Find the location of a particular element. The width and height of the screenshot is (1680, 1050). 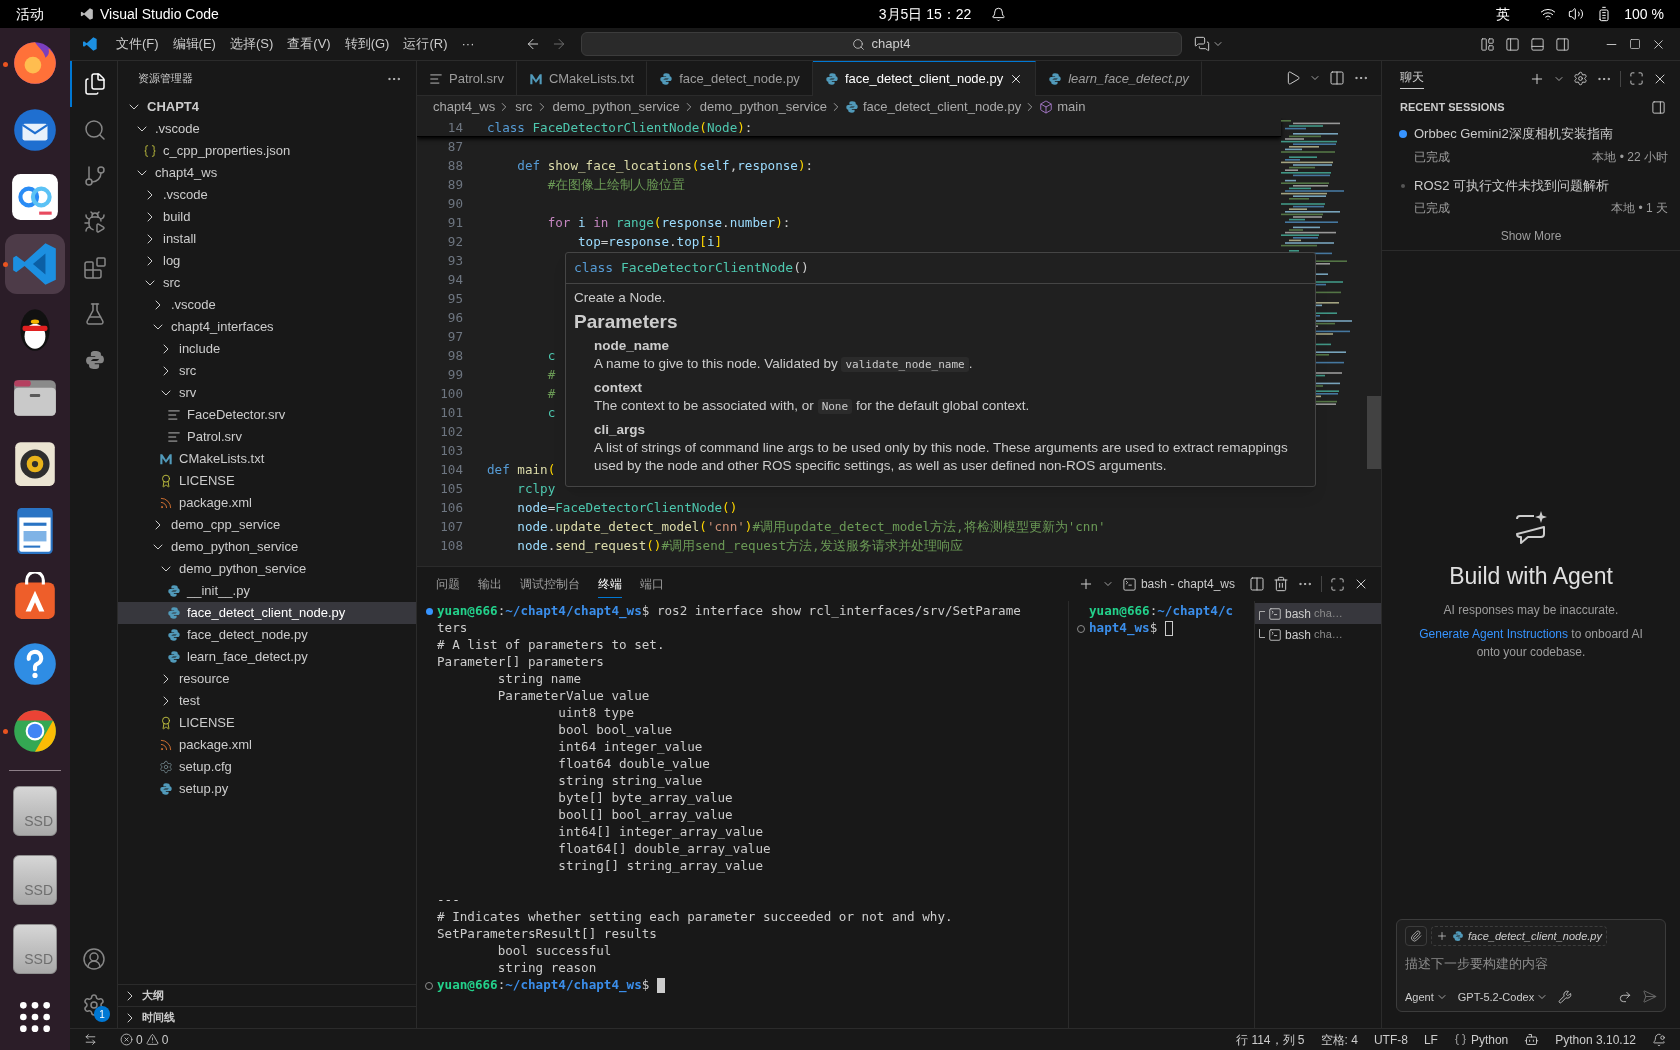

tree-item: CHAPT4 is located at coordinates (267, 107).